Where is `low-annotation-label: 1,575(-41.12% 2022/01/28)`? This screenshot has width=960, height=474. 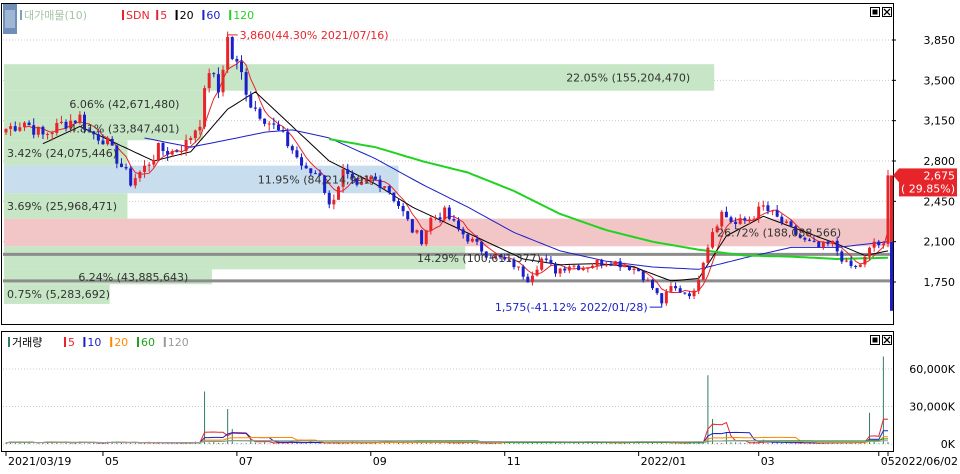 low-annotation-label: 1,575(-41.12% 2022/01/28) is located at coordinates (571, 307).